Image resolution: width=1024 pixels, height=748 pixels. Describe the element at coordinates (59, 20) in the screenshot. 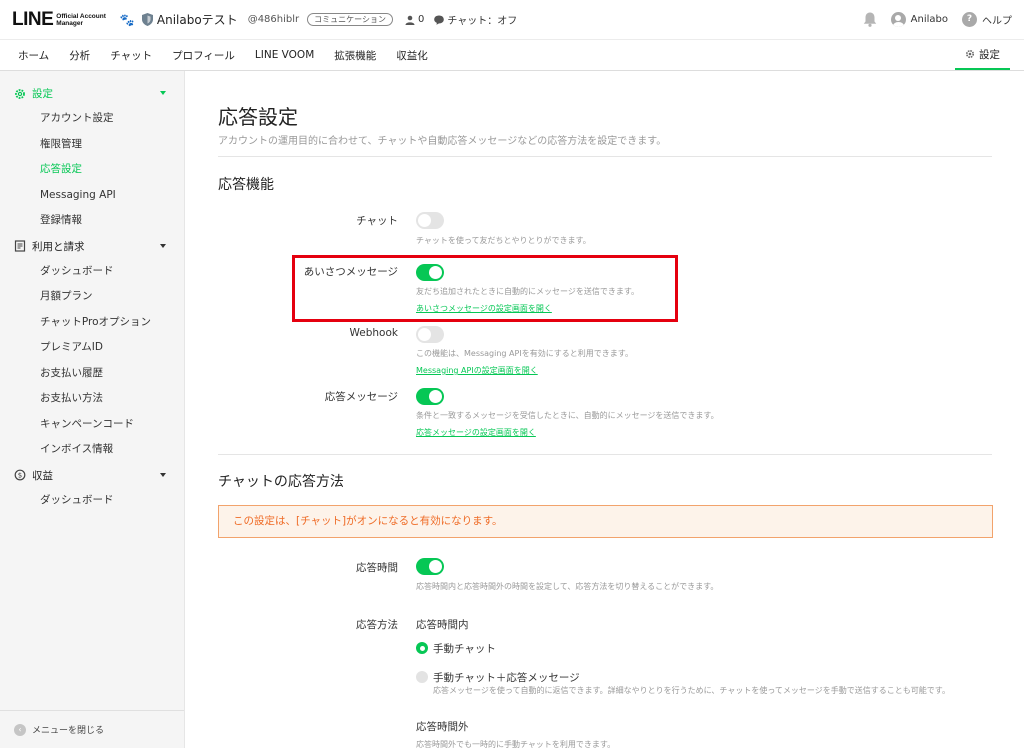

I see `line-oa-manager-logo: LINE Official Account Manager` at that location.